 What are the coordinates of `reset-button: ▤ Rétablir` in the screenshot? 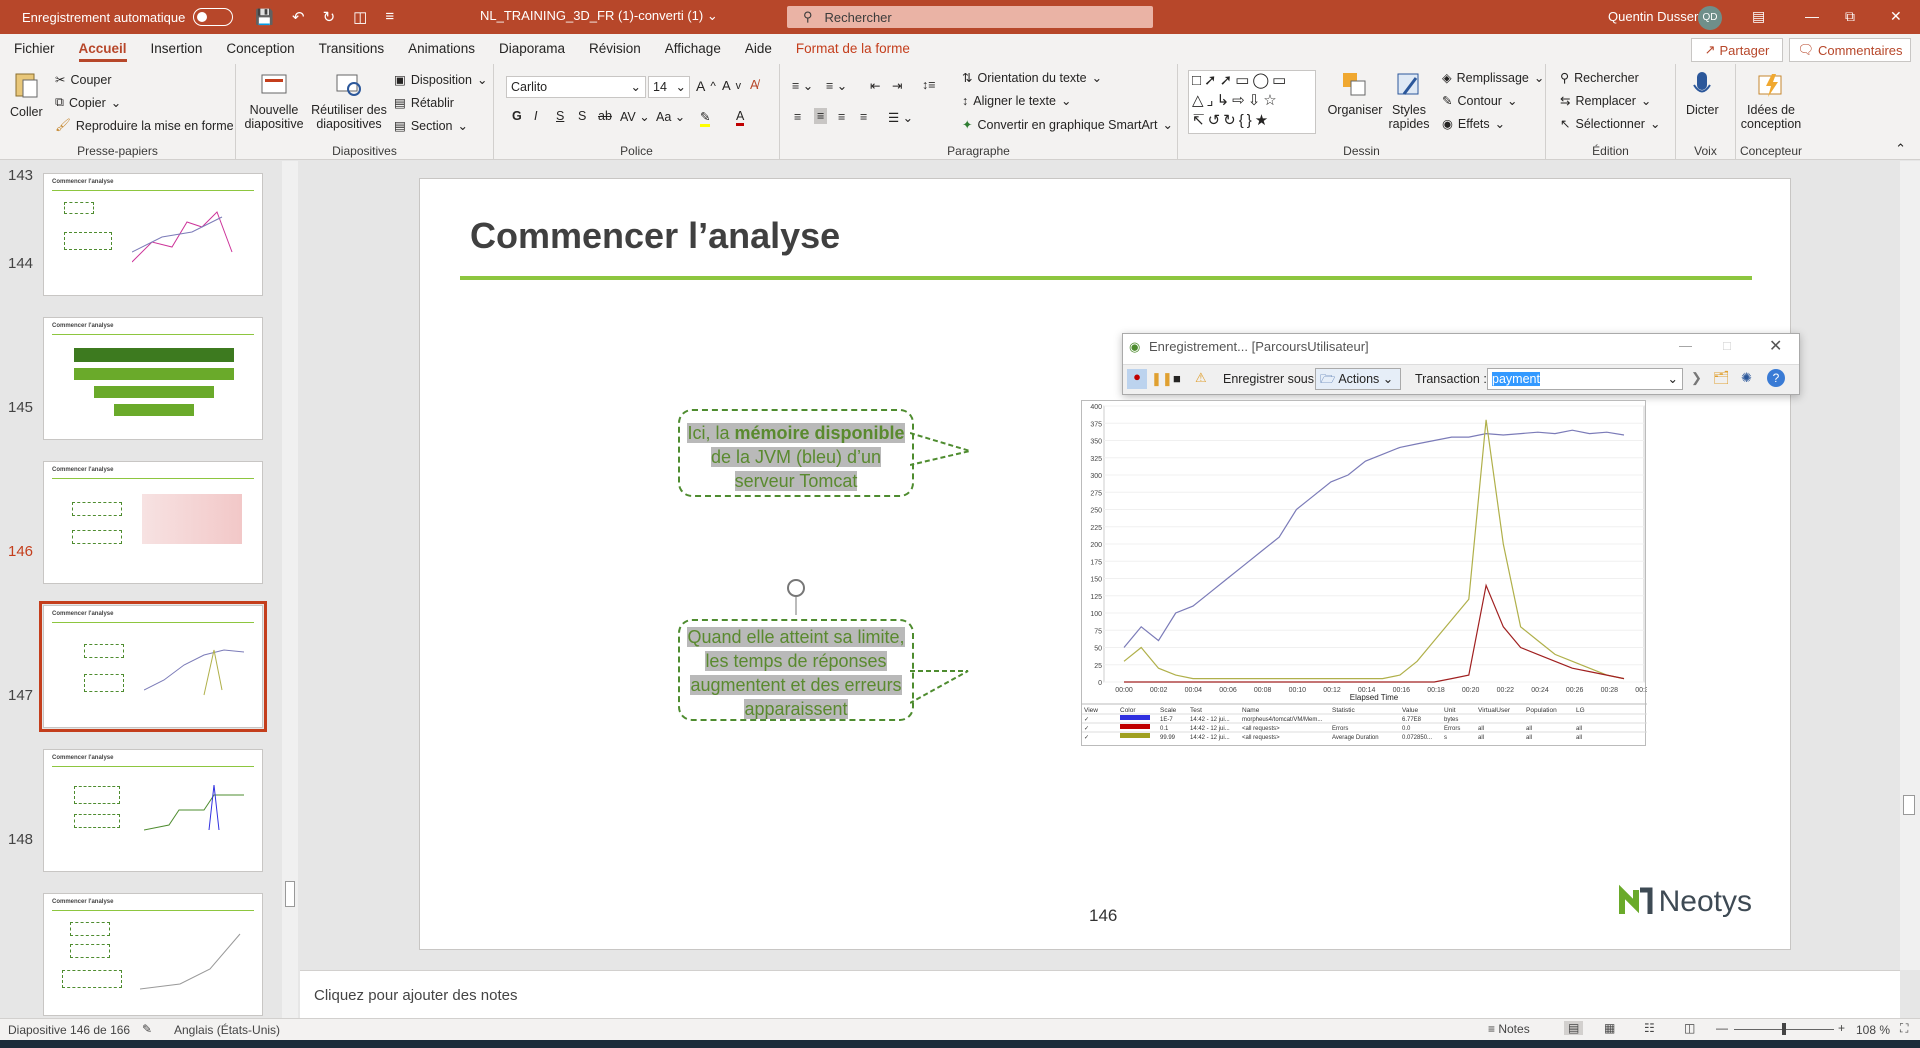 It's located at (424, 103).